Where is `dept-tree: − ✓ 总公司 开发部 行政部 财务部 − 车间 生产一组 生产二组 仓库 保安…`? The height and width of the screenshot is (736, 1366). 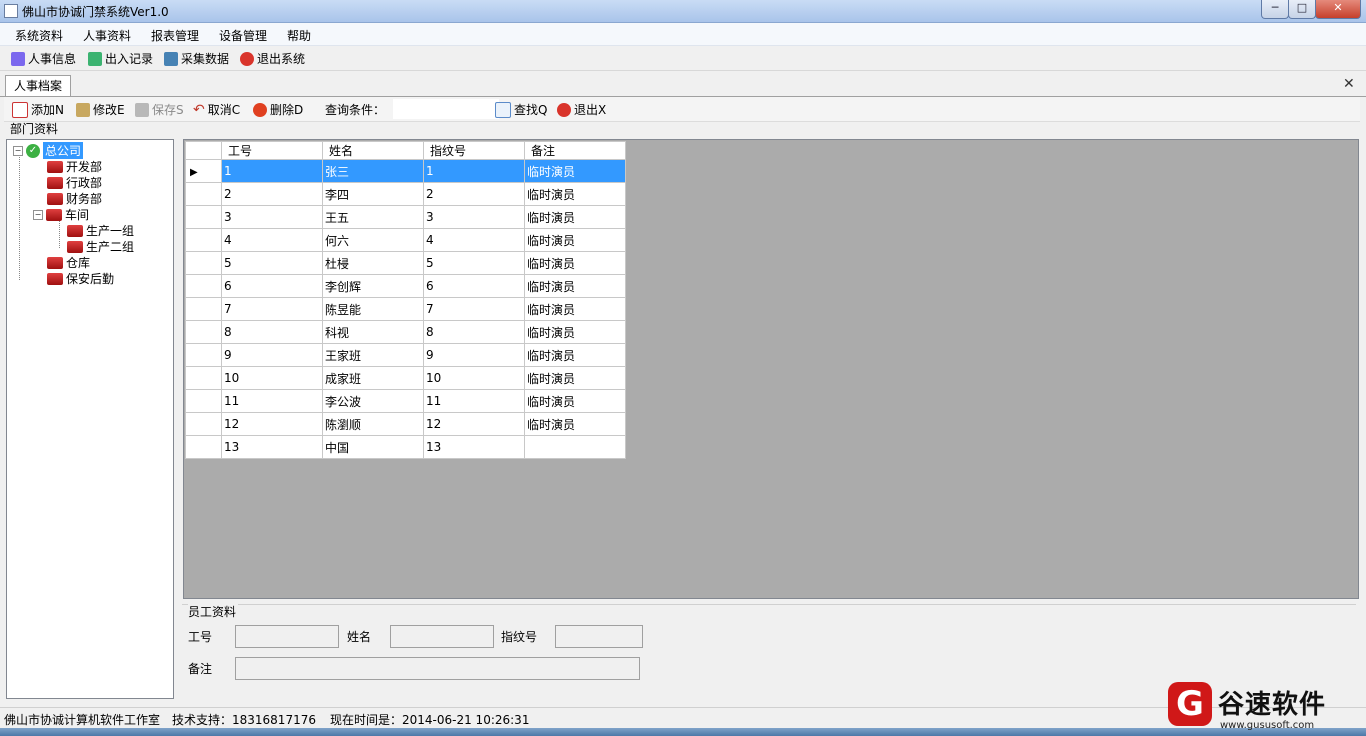
dept-tree: − ✓ 总公司 开发部 行政部 财务部 − 车间 生产一组 生产二组 仓库 保安… is located at coordinates (90, 419).